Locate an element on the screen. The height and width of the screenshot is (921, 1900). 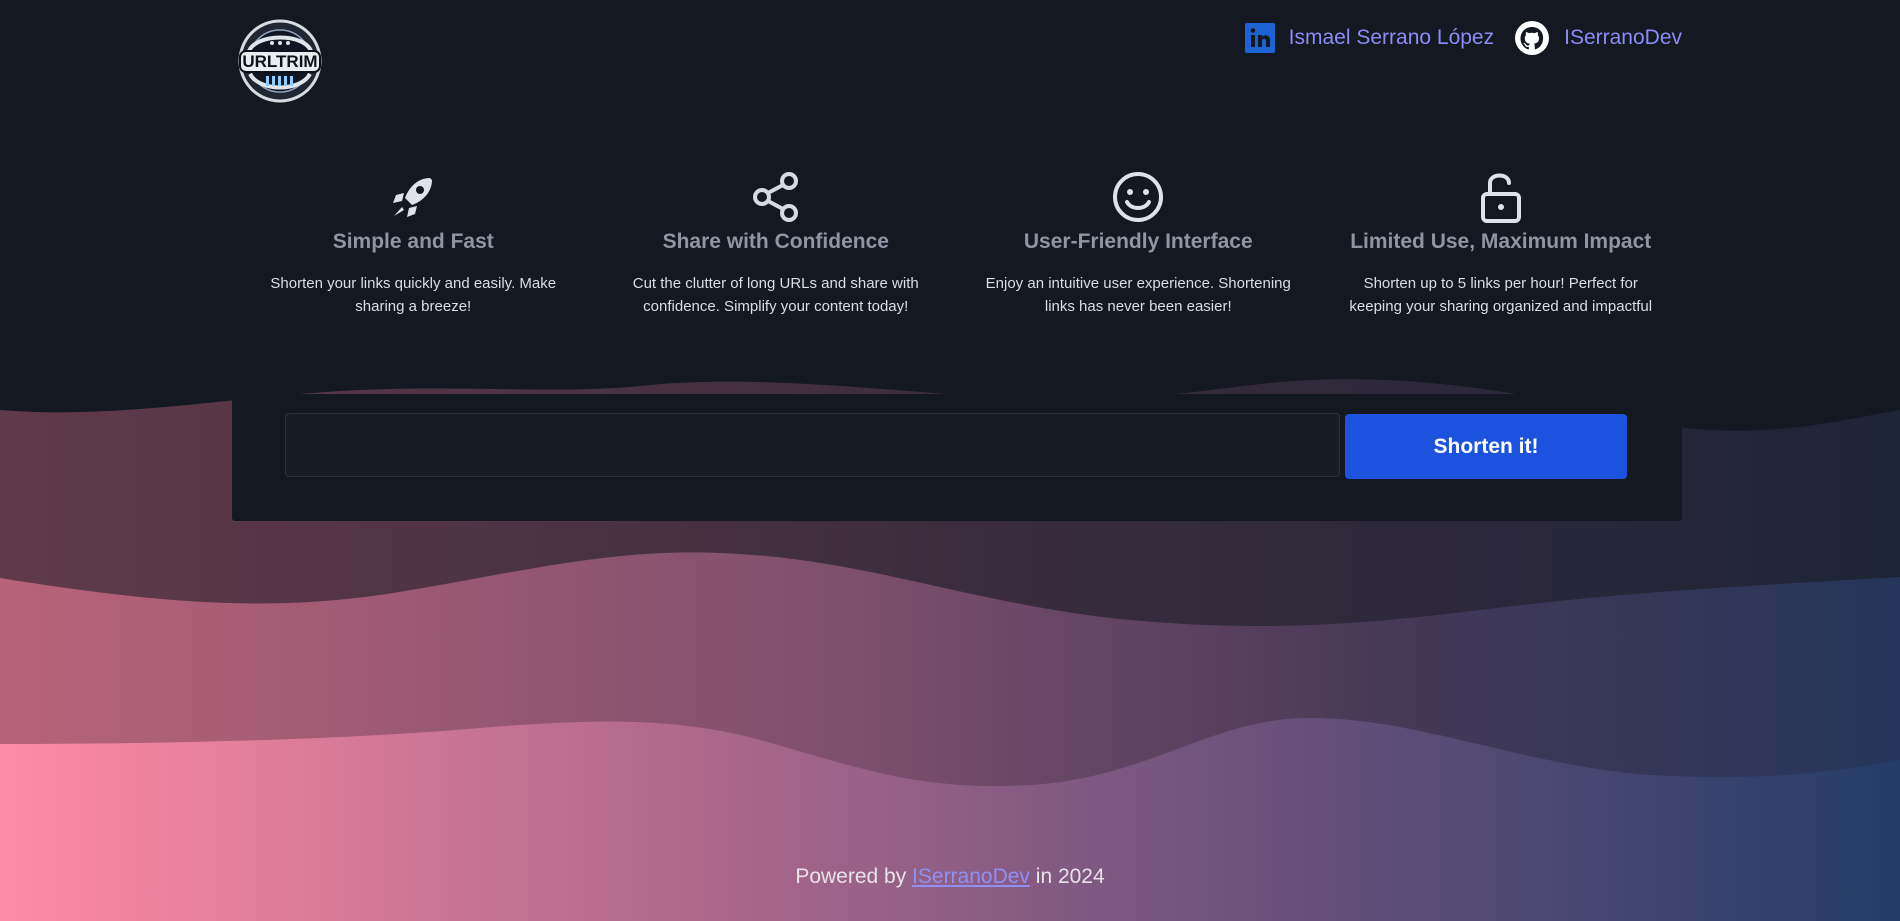
urltrim-logo: URLTRIM is located at coordinates (280, 61).